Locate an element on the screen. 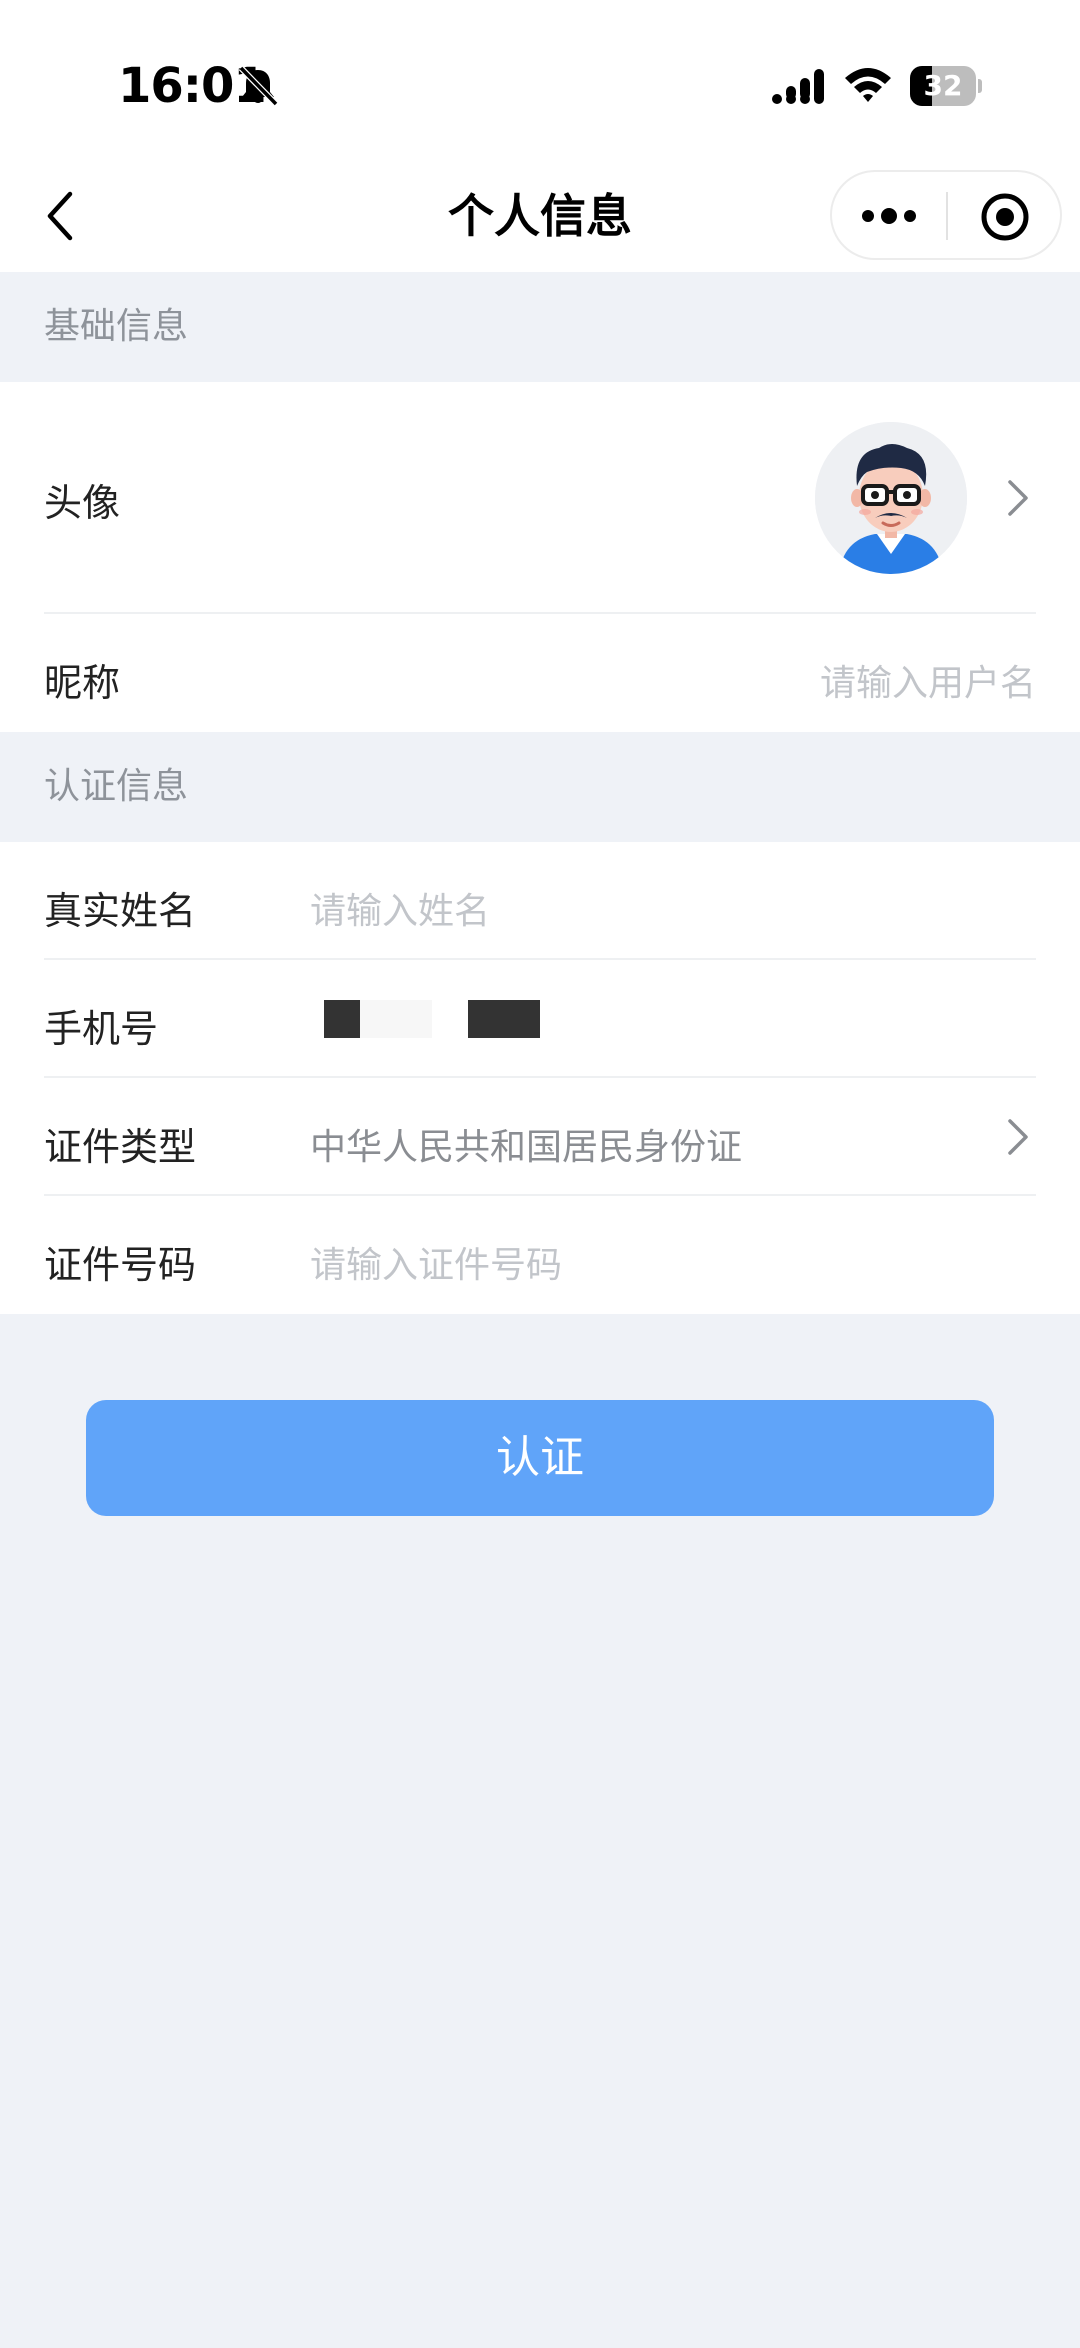 This screenshot has height=2348, width=1080. battery-icon: 32 is located at coordinates (946, 86).